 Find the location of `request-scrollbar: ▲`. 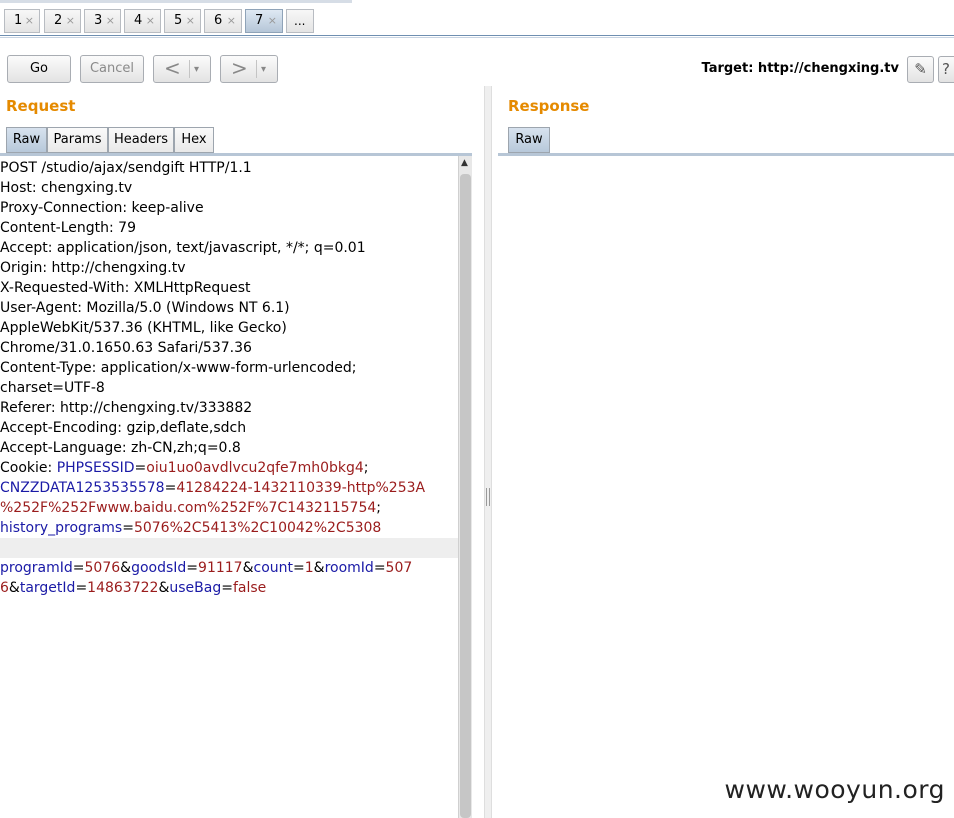

request-scrollbar: ▲ is located at coordinates (465, 487).